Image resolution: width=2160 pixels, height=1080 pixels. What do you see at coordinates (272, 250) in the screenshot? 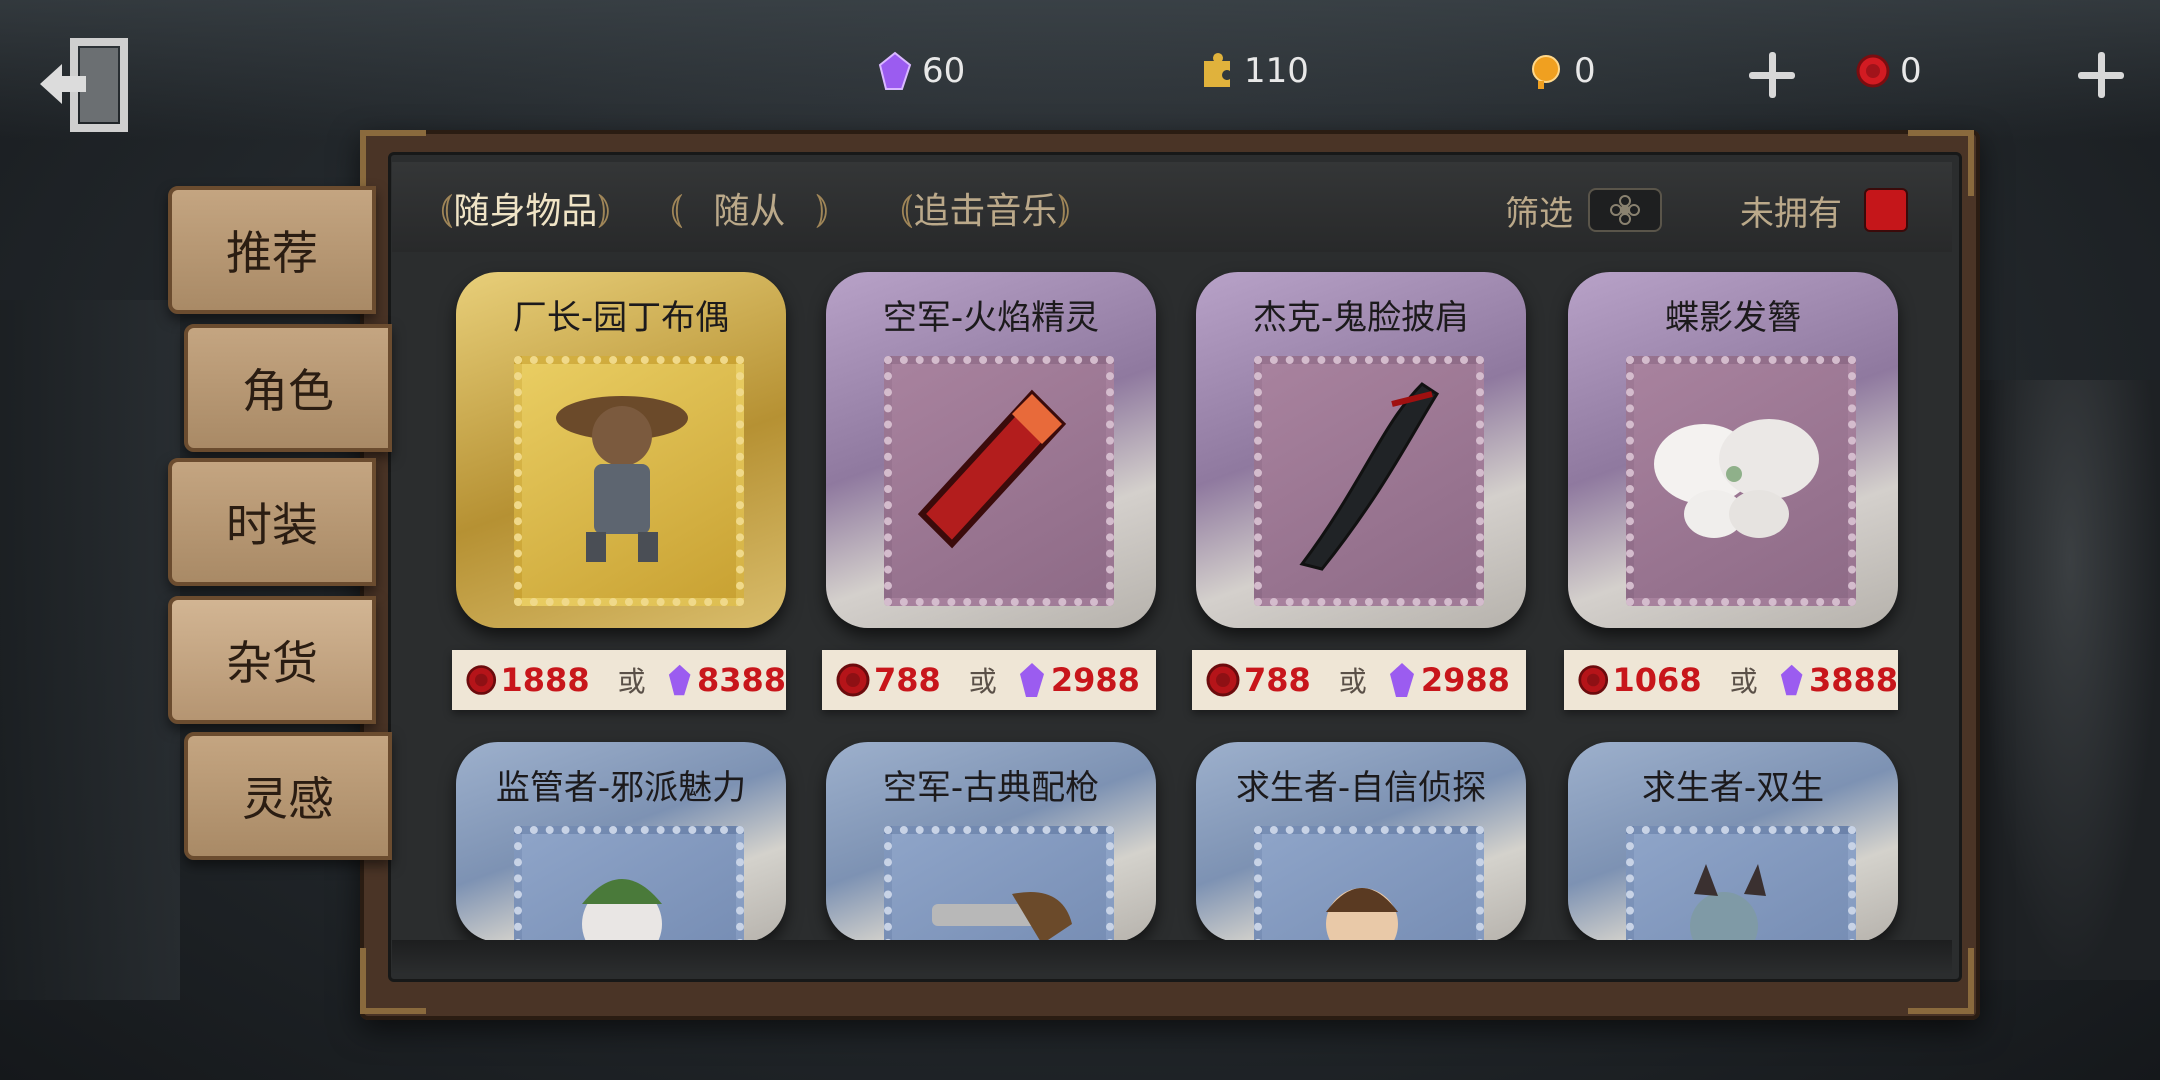
I see `side-tab-recommended: 推荐` at bounding box center [272, 250].